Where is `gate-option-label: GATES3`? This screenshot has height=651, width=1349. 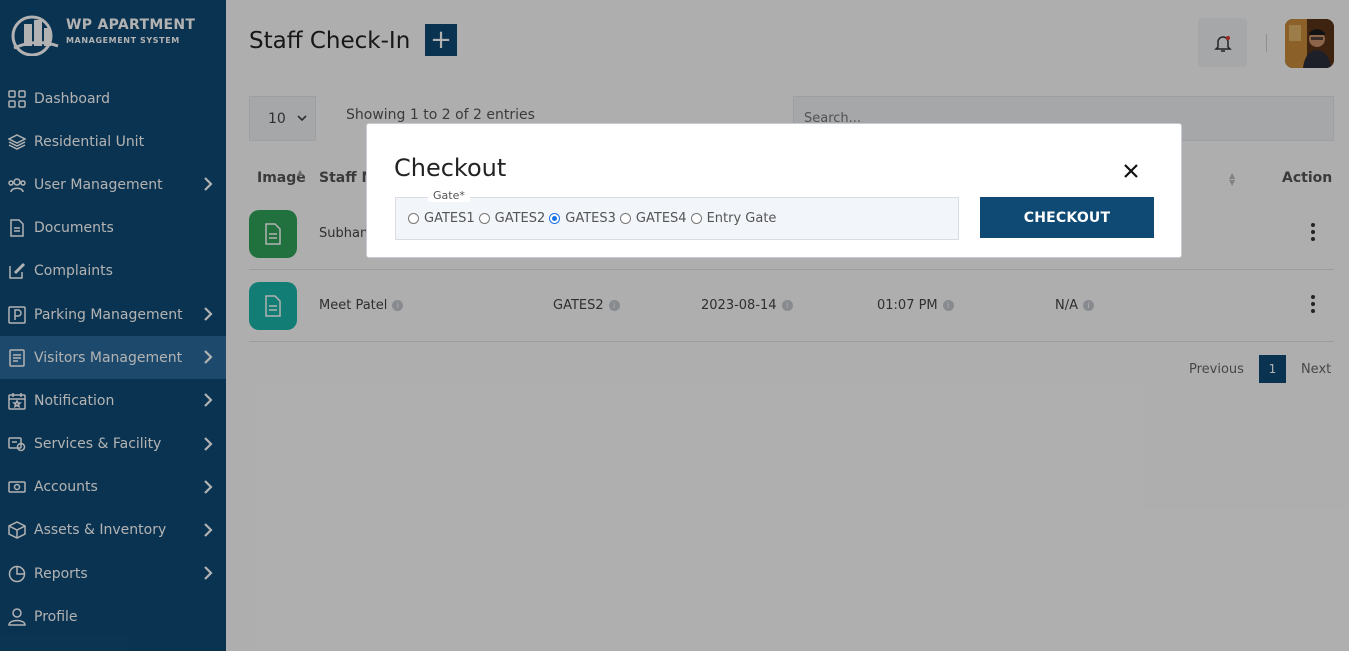
gate-option-label: GATES3 is located at coordinates (590, 218).